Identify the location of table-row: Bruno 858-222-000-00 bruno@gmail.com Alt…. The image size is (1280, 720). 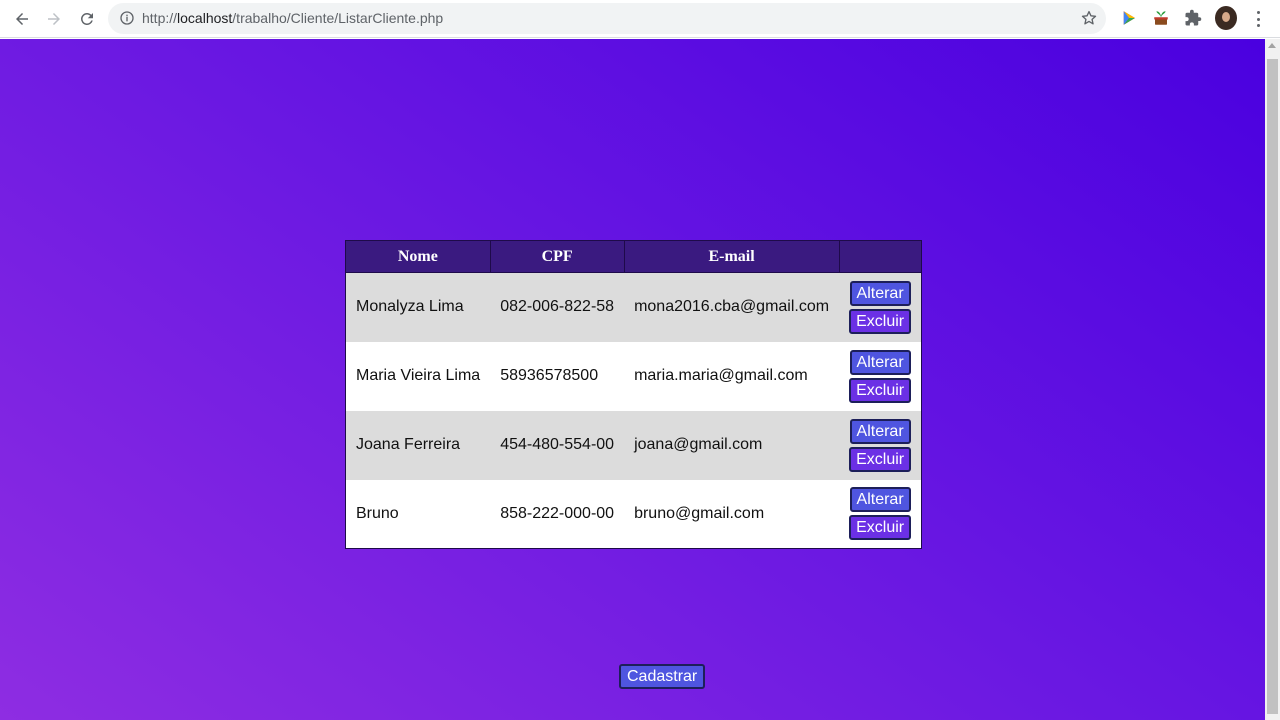
(633, 514).